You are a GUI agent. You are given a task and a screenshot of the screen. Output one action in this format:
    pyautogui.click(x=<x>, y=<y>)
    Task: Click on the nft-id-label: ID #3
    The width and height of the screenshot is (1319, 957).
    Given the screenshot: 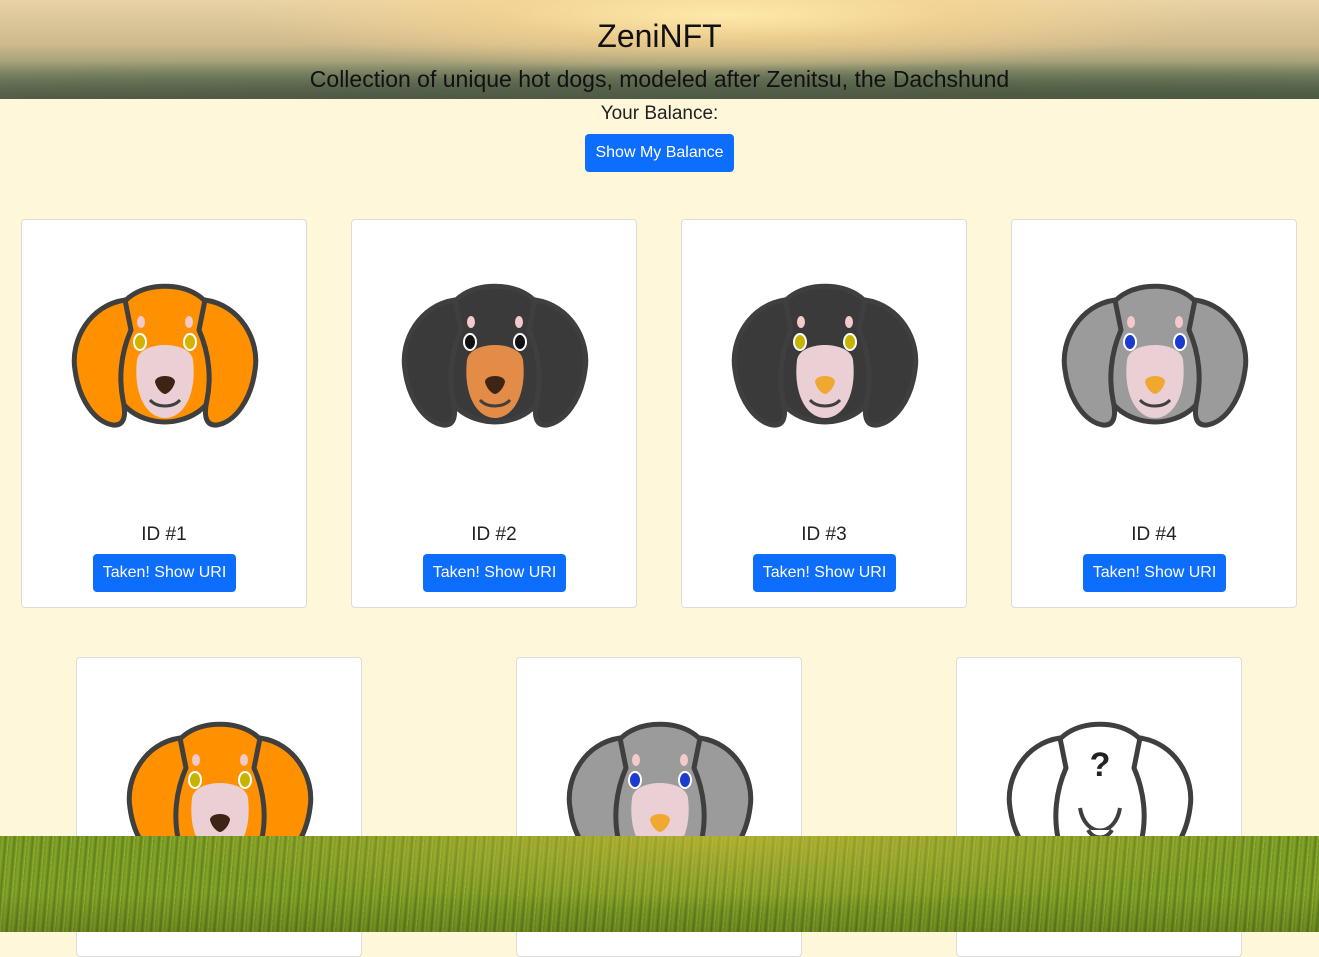 What is the action you would take?
    pyautogui.click(x=824, y=534)
    